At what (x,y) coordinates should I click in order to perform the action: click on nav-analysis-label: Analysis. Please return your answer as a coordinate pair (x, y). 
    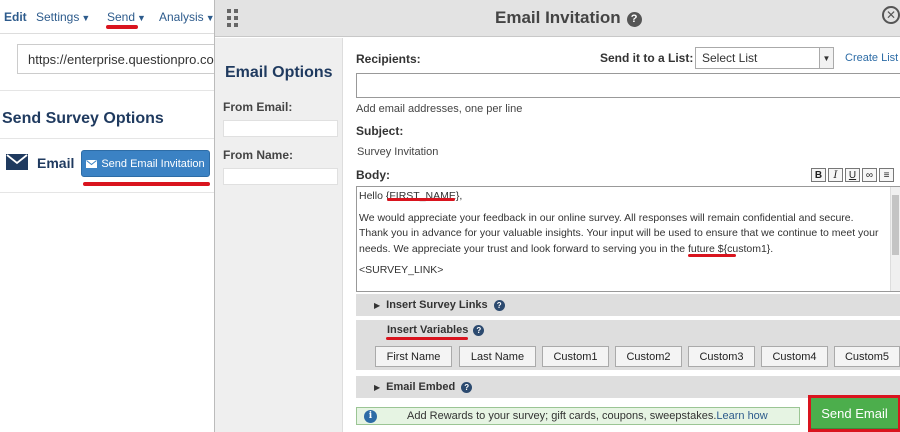
    Looking at the image, I should click on (181, 17).